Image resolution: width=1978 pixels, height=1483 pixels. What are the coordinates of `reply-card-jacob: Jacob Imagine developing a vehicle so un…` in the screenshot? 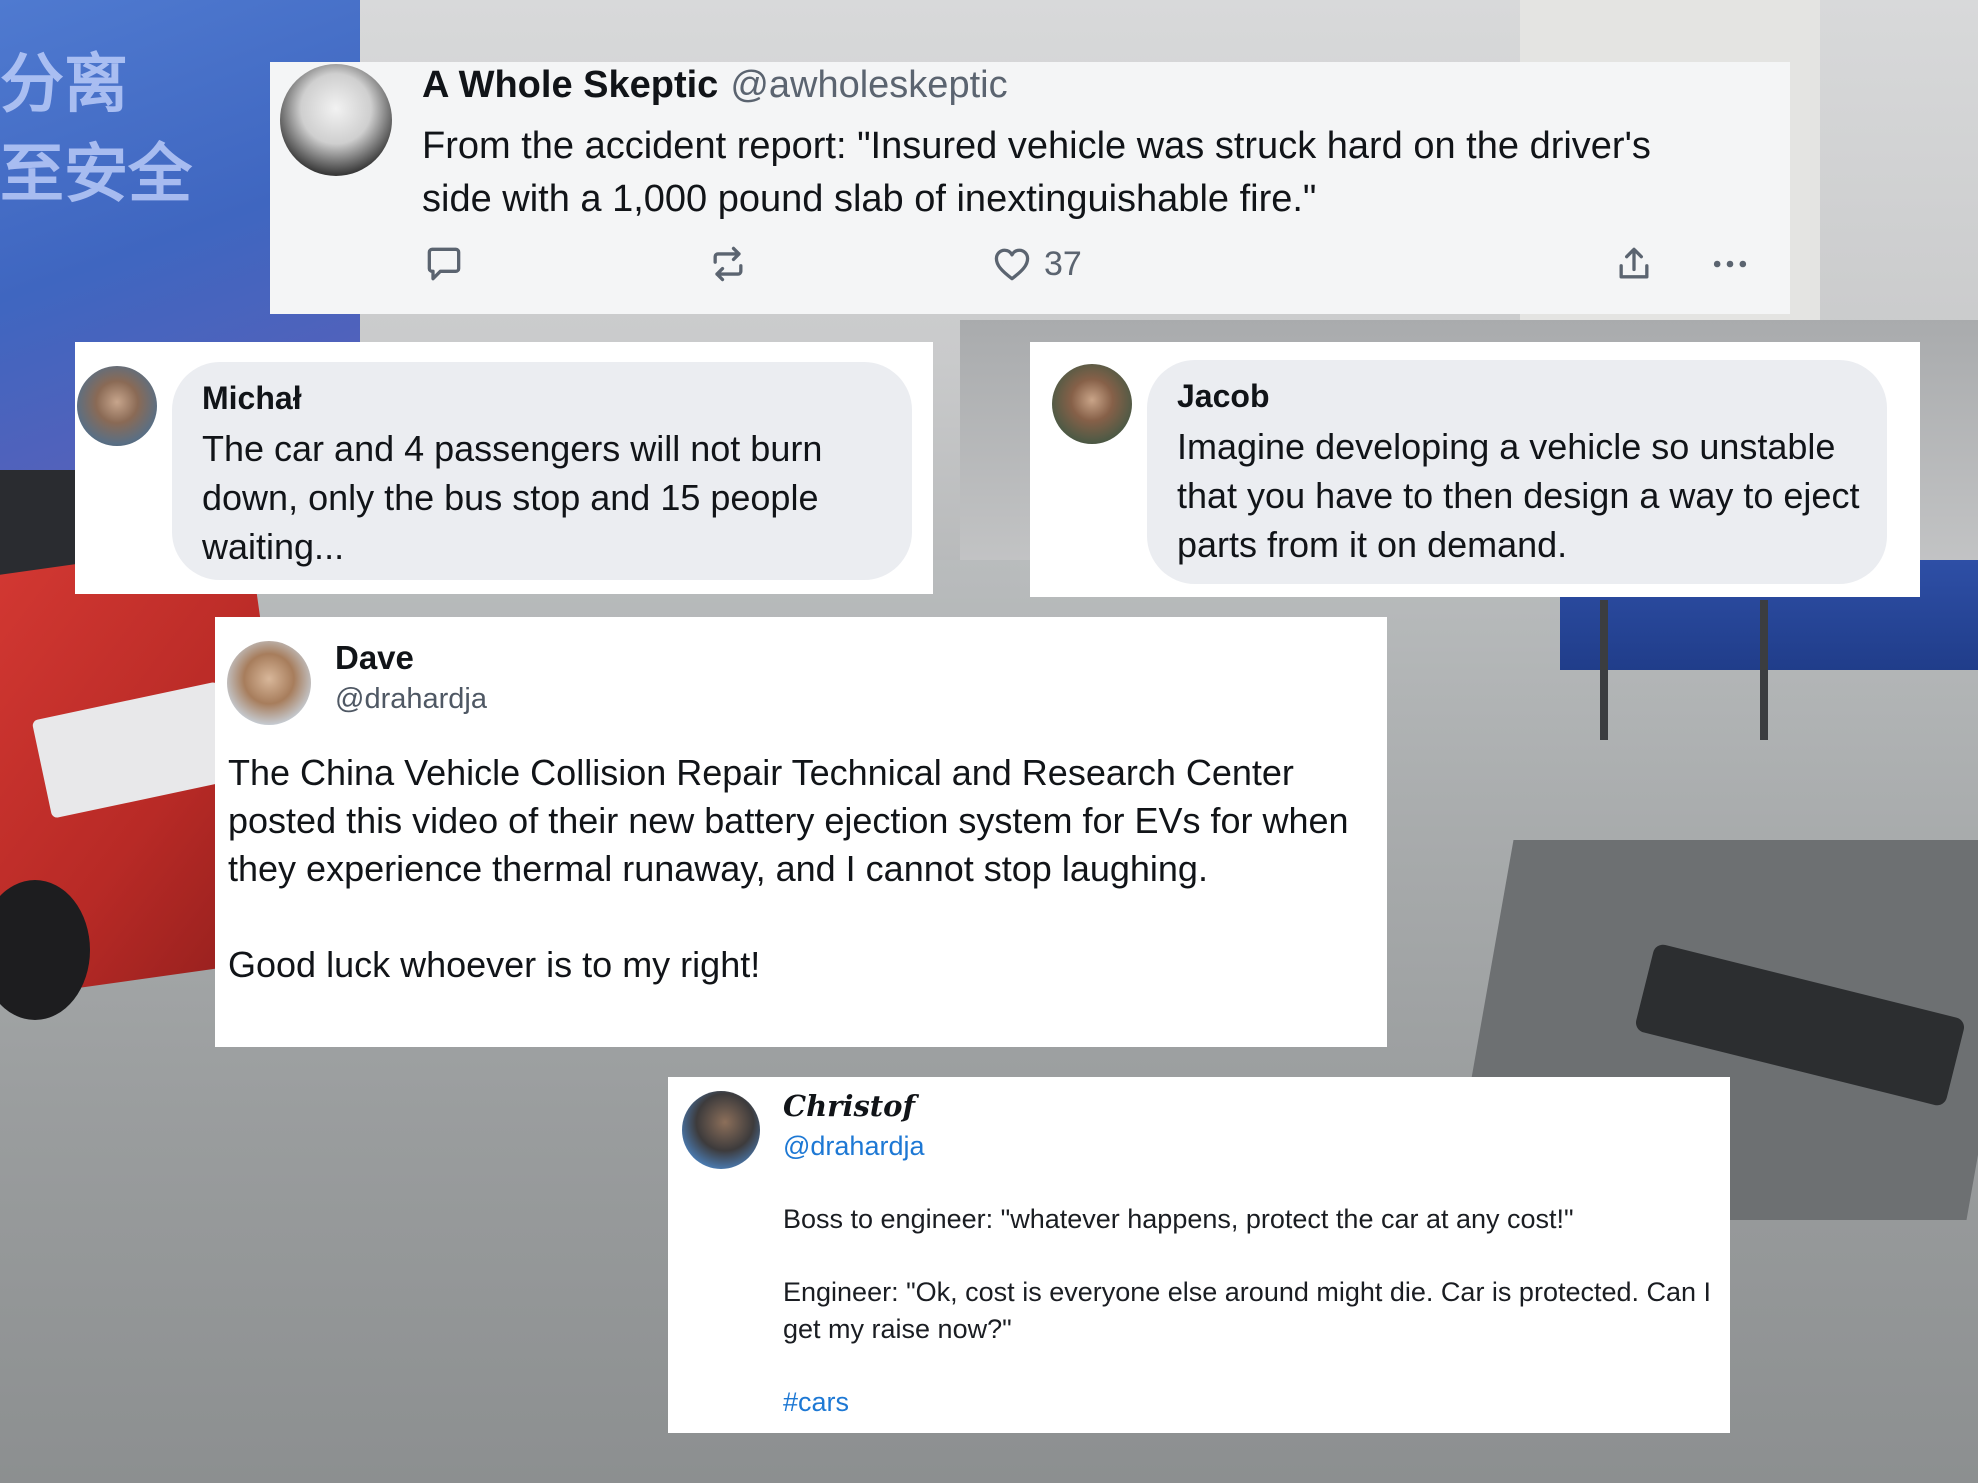 It's located at (1475, 469).